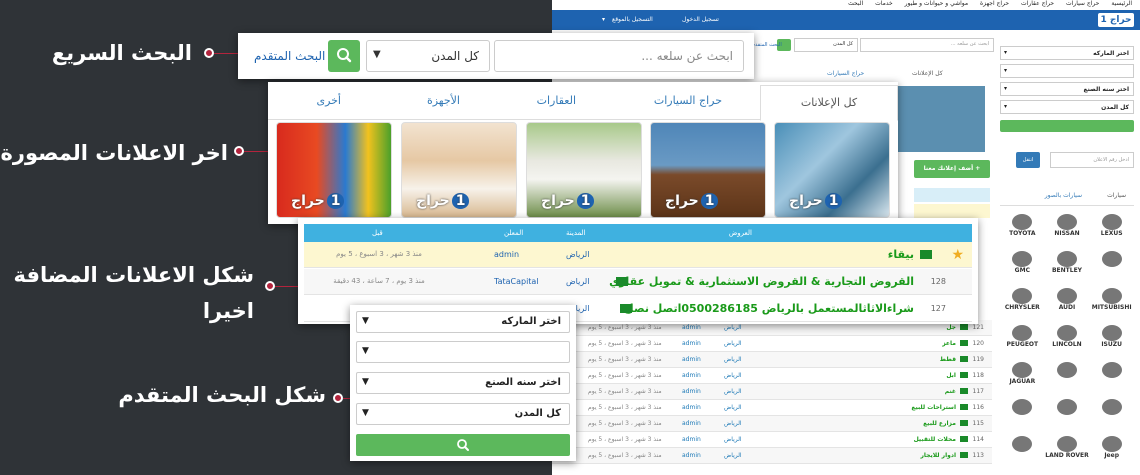  Describe the element at coordinates (1067, 107) in the screenshot. I see `sidebar-city-select: كل المدن` at that location.